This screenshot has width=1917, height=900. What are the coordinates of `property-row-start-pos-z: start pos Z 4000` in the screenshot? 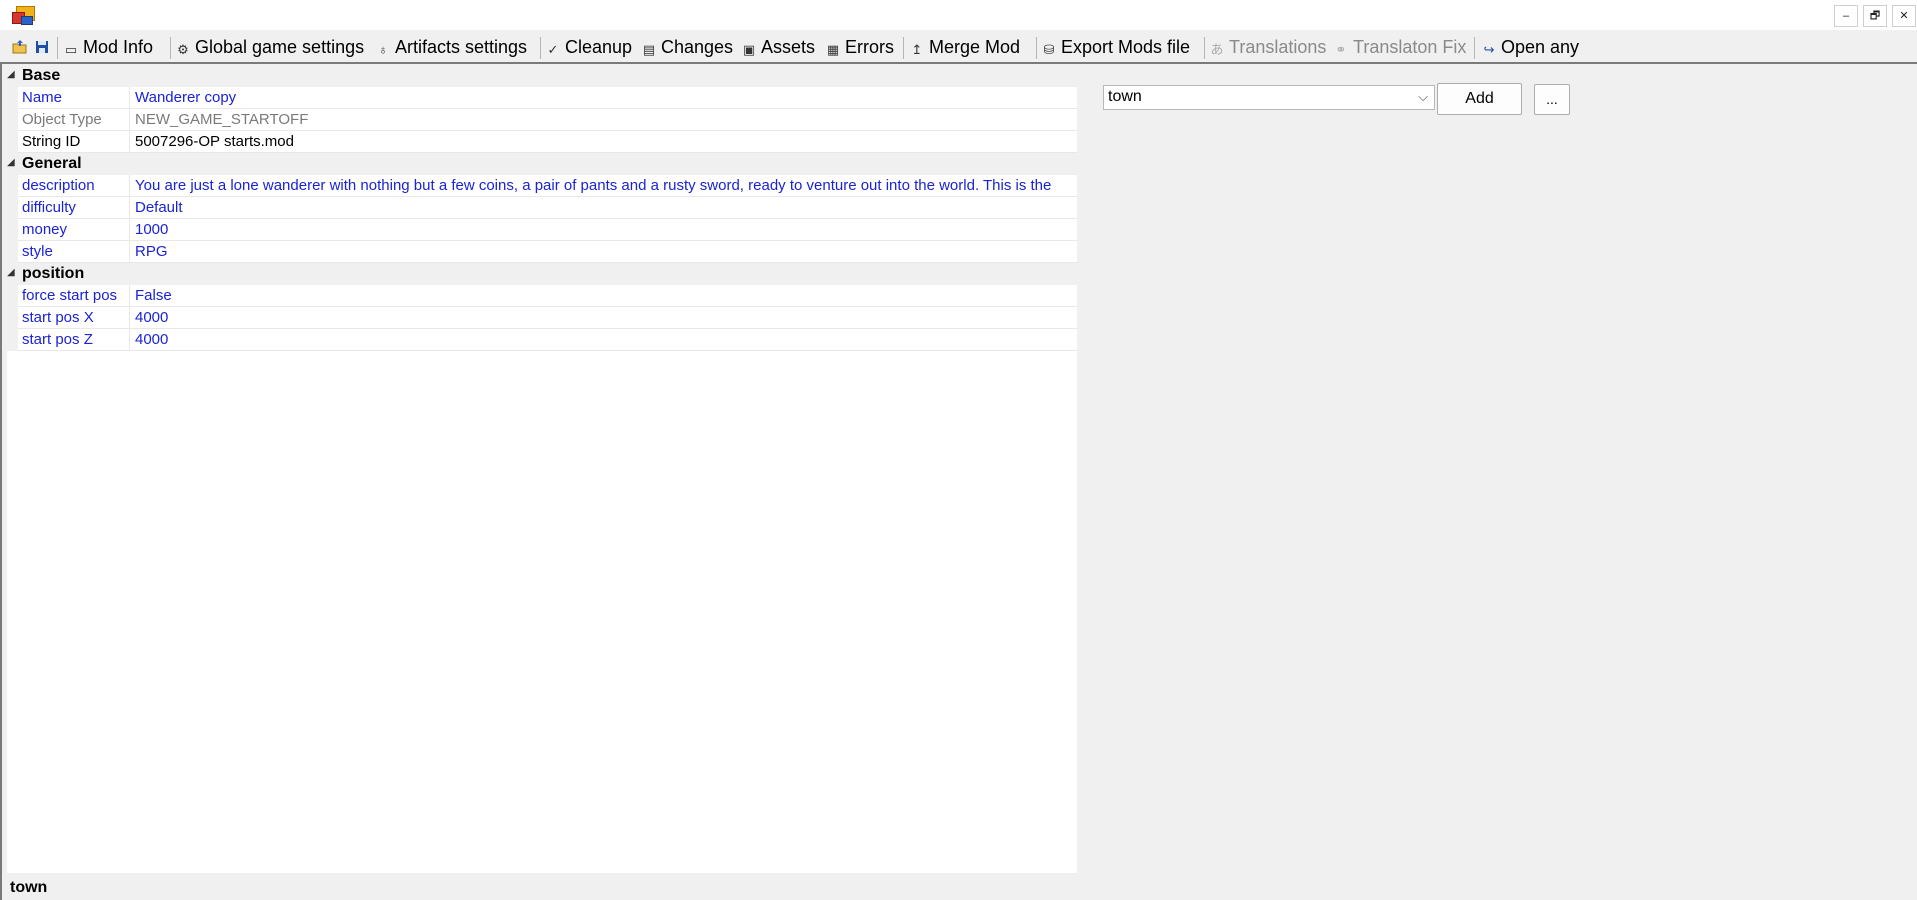 It's located at (542, 340).